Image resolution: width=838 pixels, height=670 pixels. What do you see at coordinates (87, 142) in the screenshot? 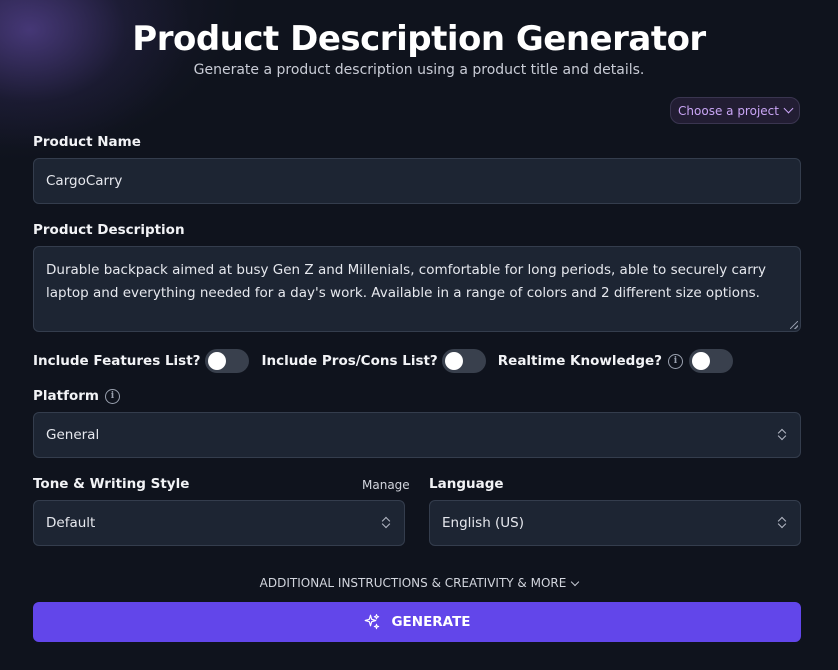
I see `product-name-label: Product Name` at bounding box center [87, 142].